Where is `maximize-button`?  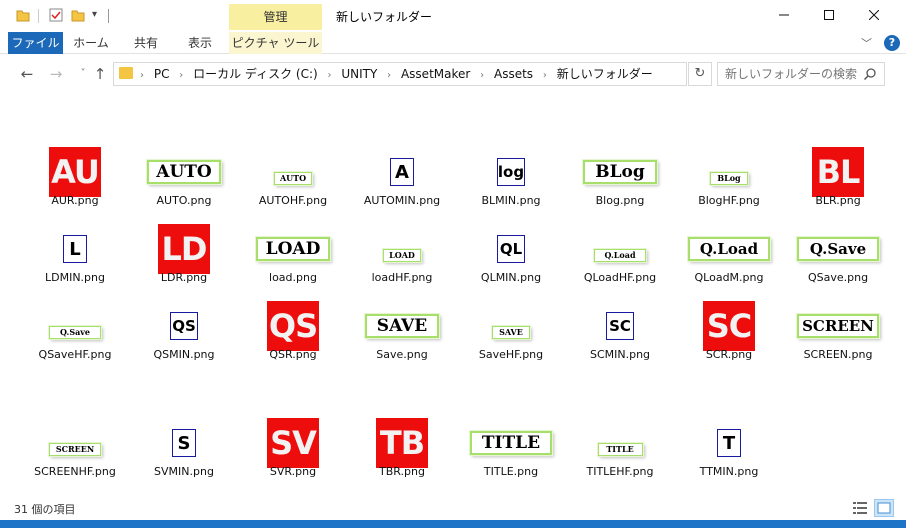 maximize-button is located at coordinates (829, 15).